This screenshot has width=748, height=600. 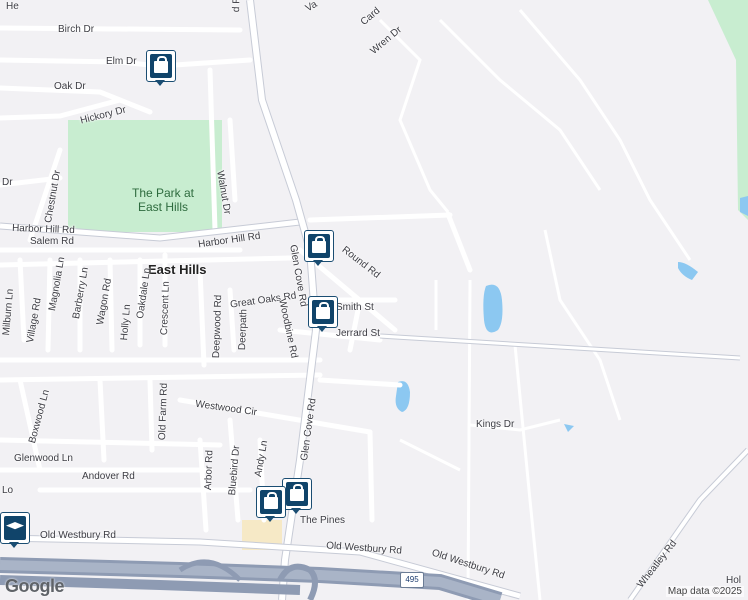 I want to click on park-label-line-2: East Hills, so click(x=162, y=207).